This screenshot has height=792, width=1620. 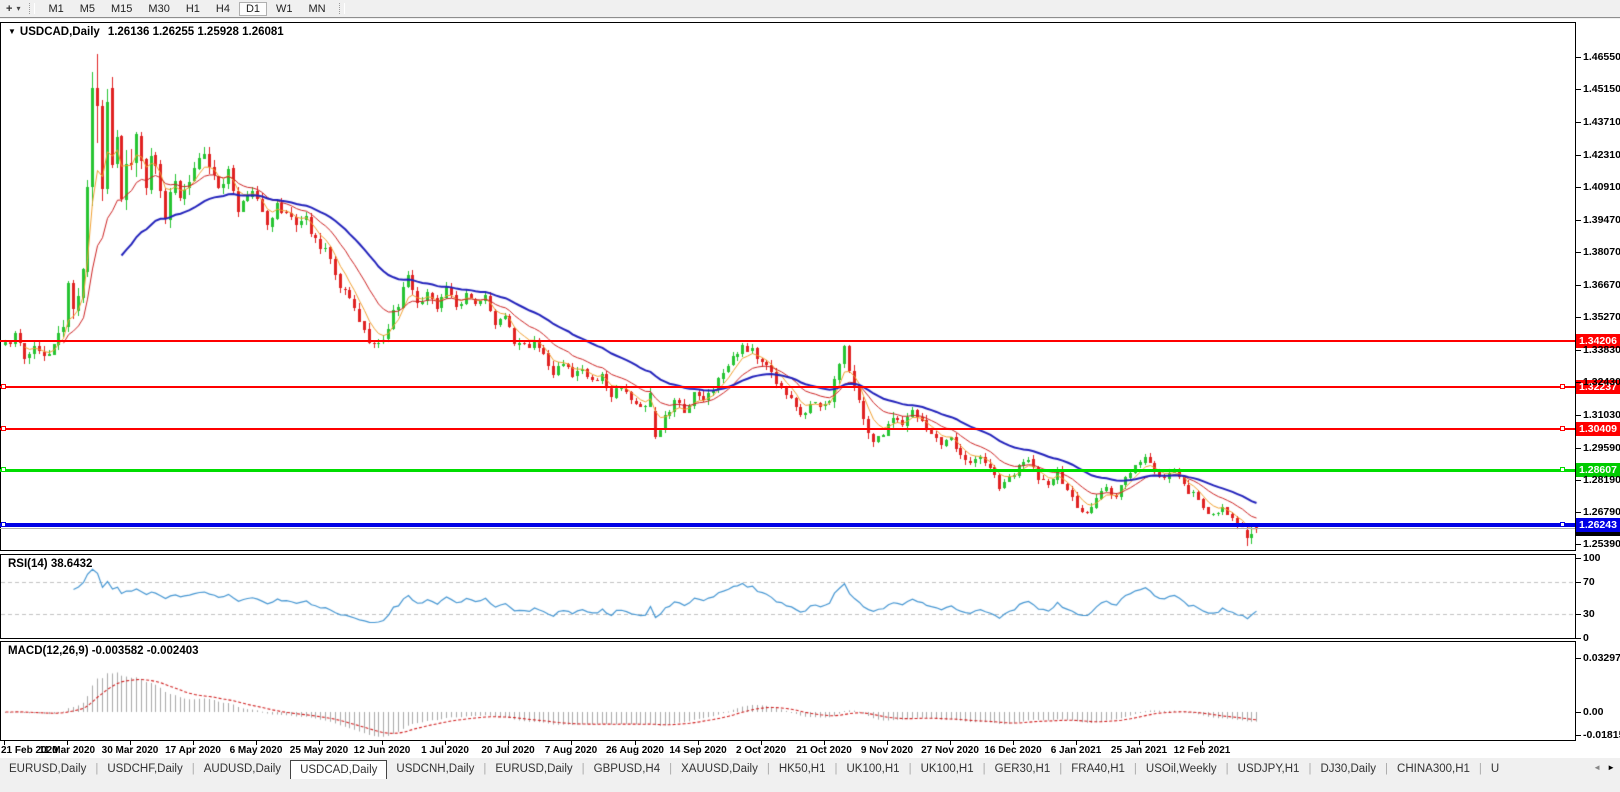 What do you see at coordinates (87, 9) in the screenshot?
I see `timeframe-button-m5: M5` at bounding box center [87, 9].